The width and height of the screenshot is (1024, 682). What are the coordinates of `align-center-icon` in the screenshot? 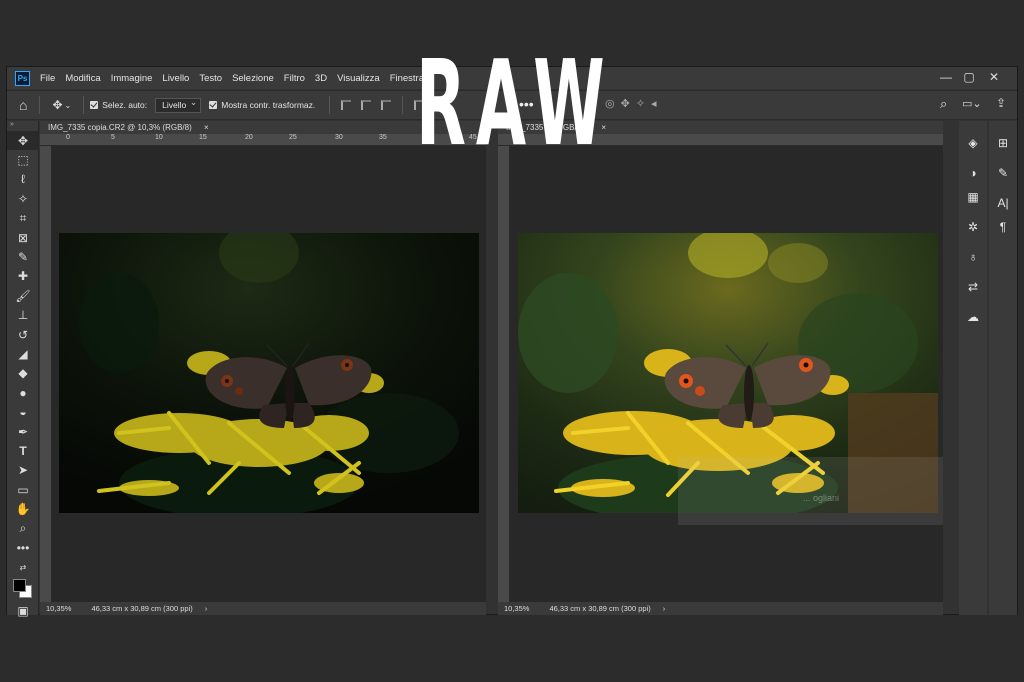 It's located at (366, 105).